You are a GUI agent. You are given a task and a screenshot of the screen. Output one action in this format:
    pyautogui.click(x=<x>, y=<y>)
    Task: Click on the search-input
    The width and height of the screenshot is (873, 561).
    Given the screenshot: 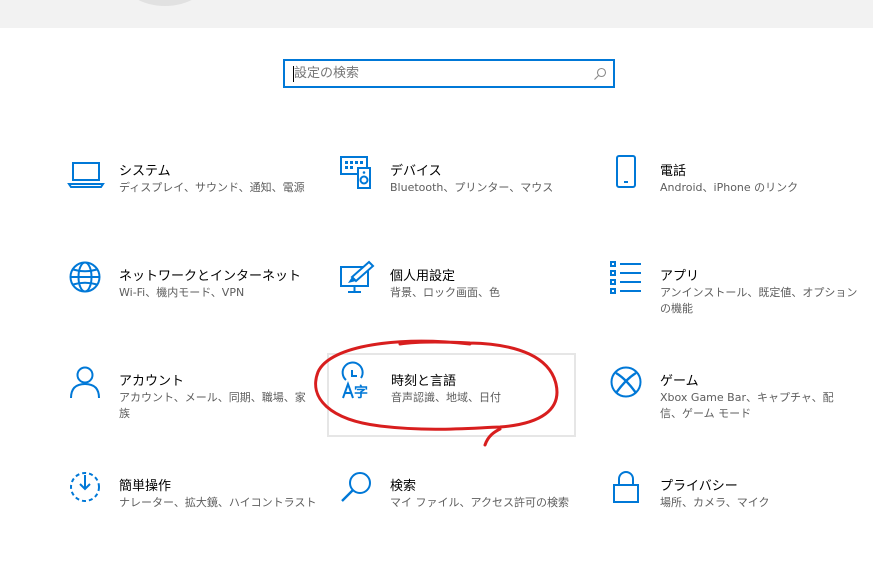 What is the action you would take?
    pyautogui.click(x=439, y=73)
    